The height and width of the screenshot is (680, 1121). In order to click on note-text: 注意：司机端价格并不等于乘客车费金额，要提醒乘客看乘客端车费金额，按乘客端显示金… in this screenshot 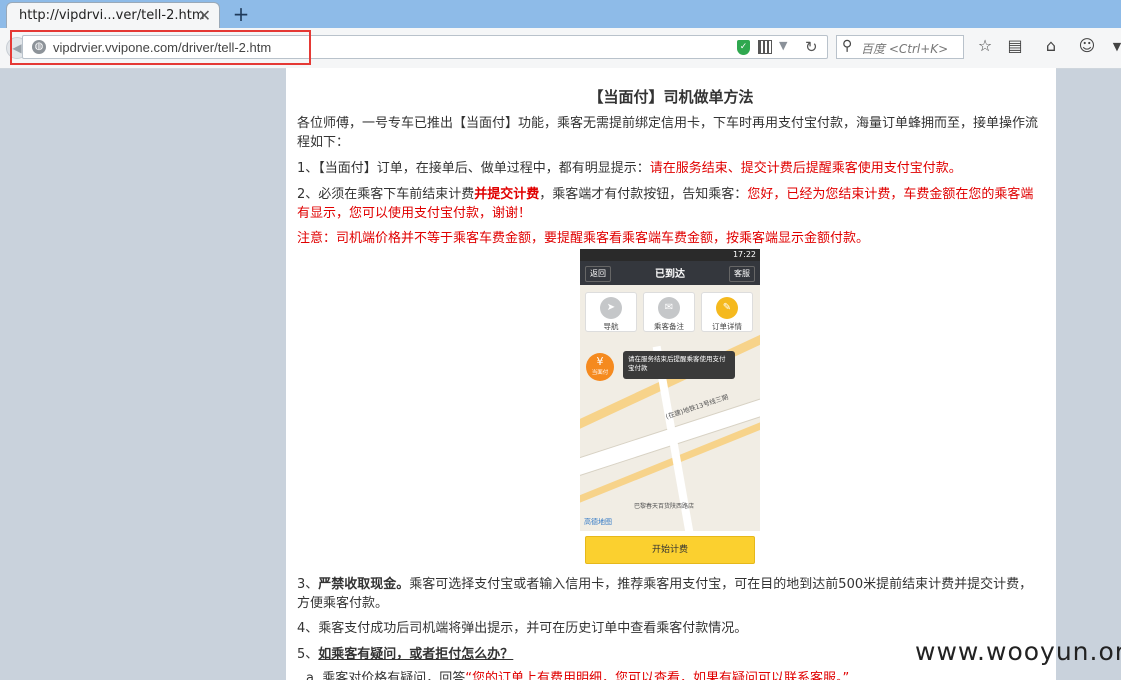, I will do `click(583, 238)`.